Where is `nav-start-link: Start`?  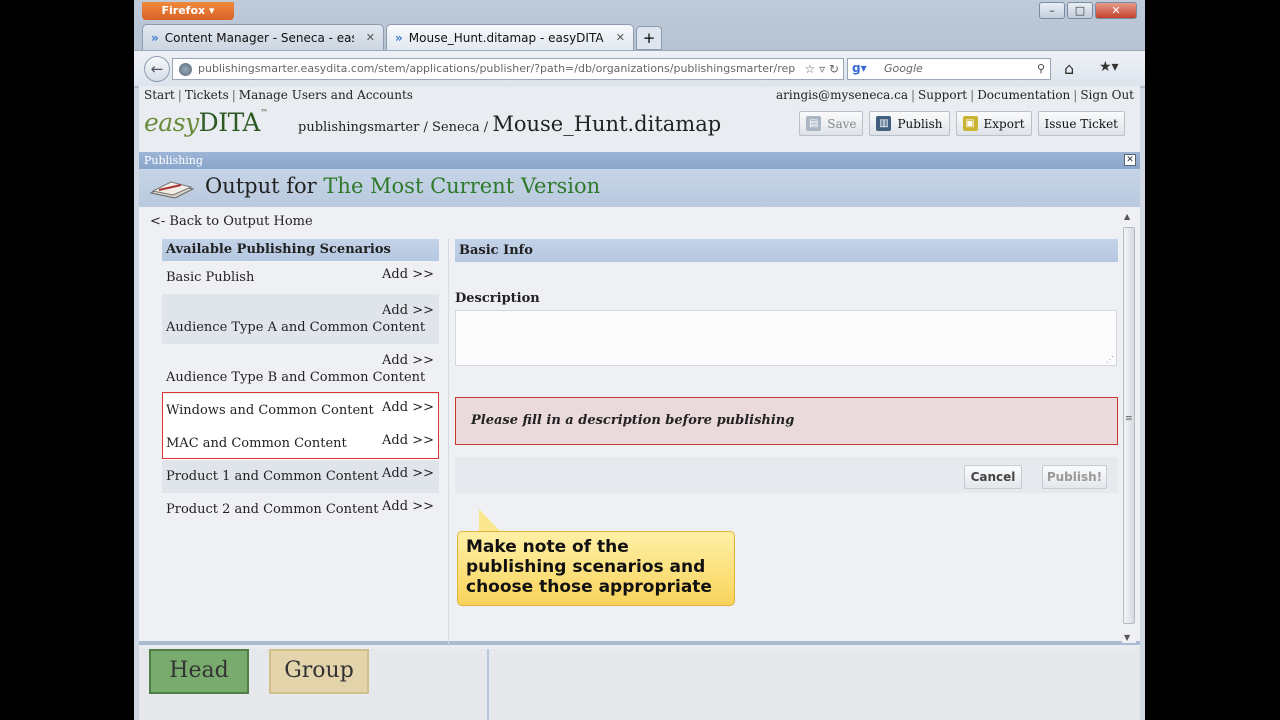 nav-start-link: Start is located at coordinates (159, 95).